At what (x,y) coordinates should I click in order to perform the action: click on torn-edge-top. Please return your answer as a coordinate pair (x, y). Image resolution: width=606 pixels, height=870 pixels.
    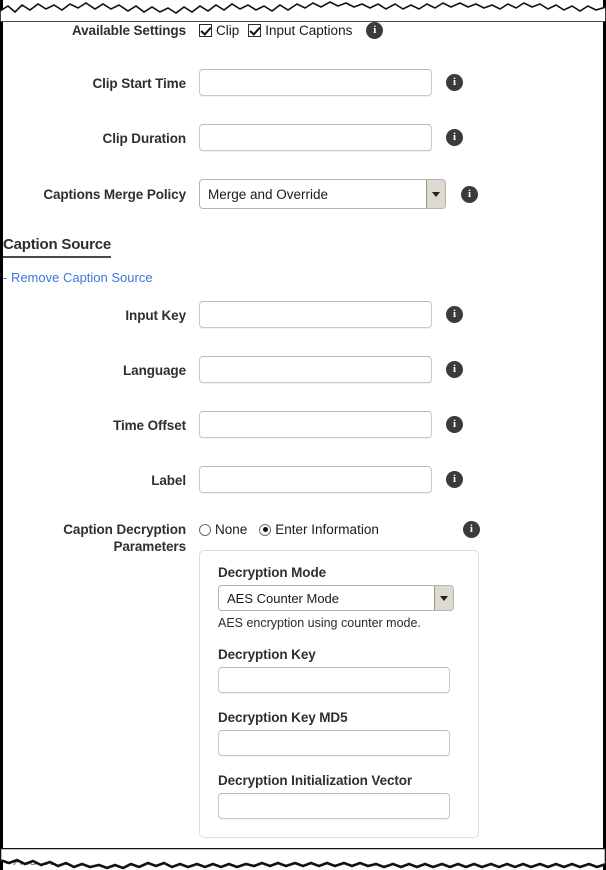
    Looking at the image, I should click on (303, 11).